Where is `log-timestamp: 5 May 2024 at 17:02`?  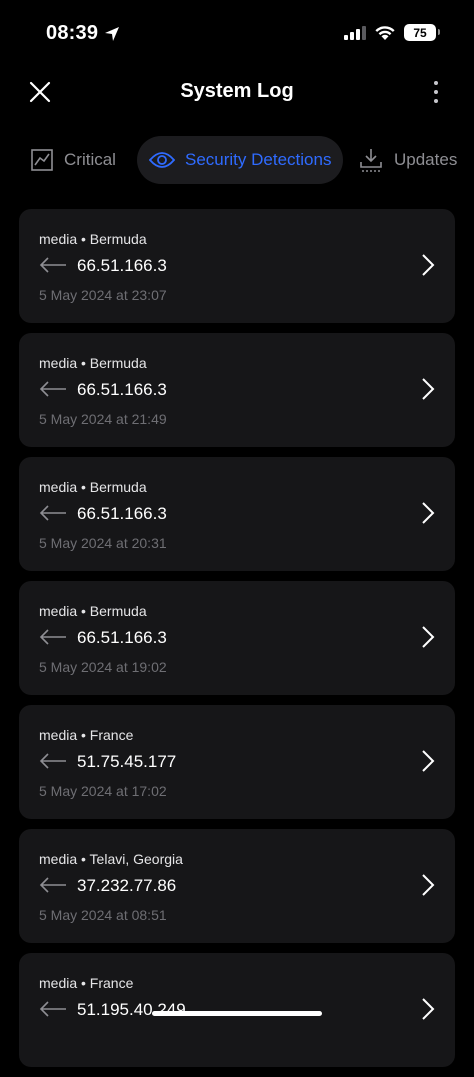 log-timestamp: 5 May 2024 at 17:02 is located at coordinates (103, 791).